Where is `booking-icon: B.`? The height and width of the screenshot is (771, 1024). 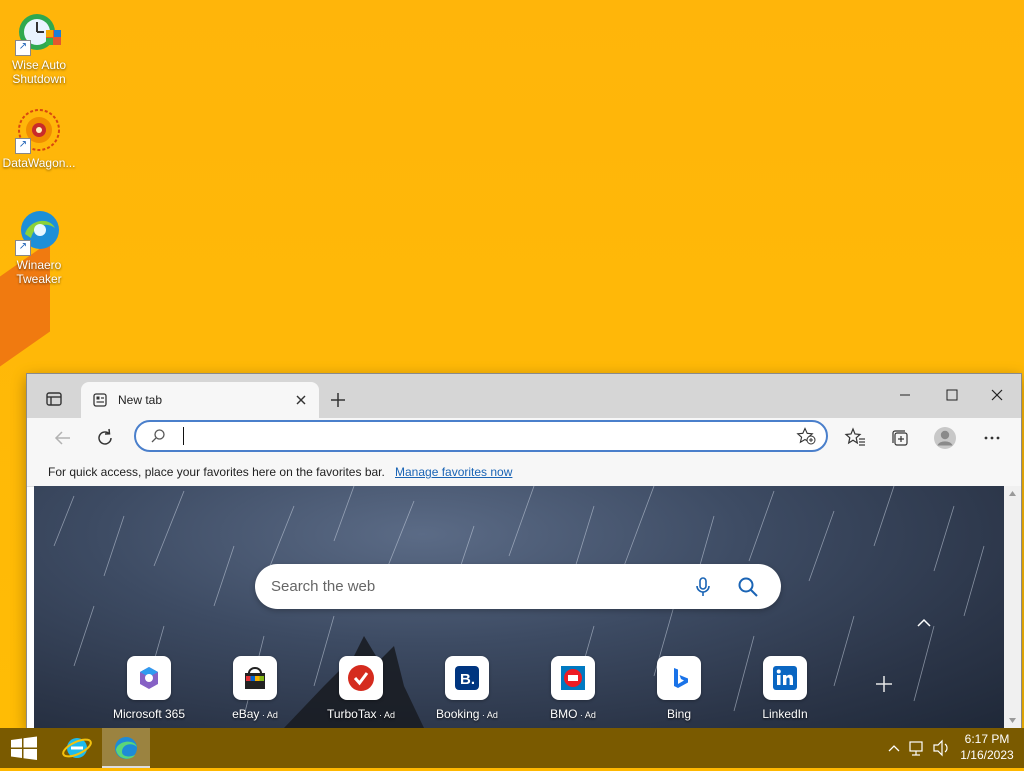 booking-icon: B. is located at coordinates (467, 678).